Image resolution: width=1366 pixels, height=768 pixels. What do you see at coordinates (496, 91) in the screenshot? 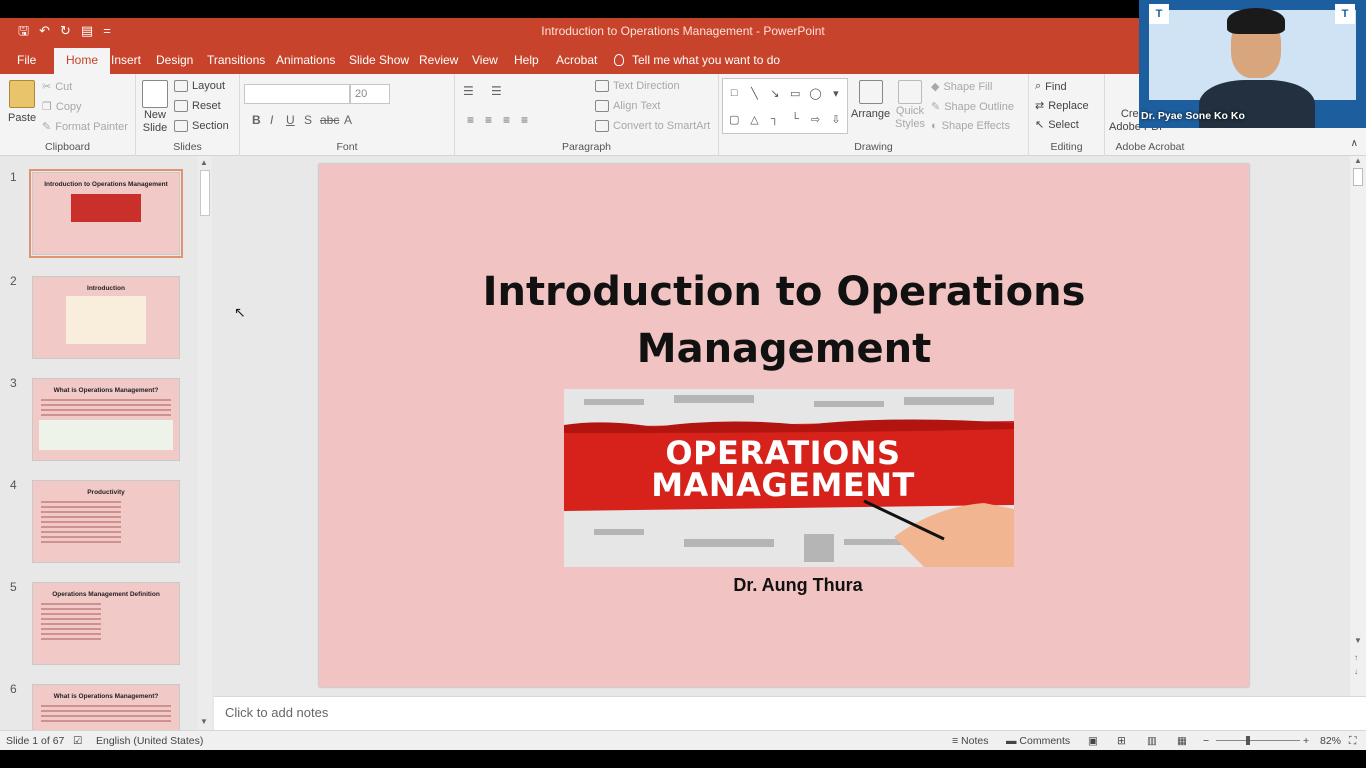
I see `numbering-icon: ☰` at bounding box center [496, 91].